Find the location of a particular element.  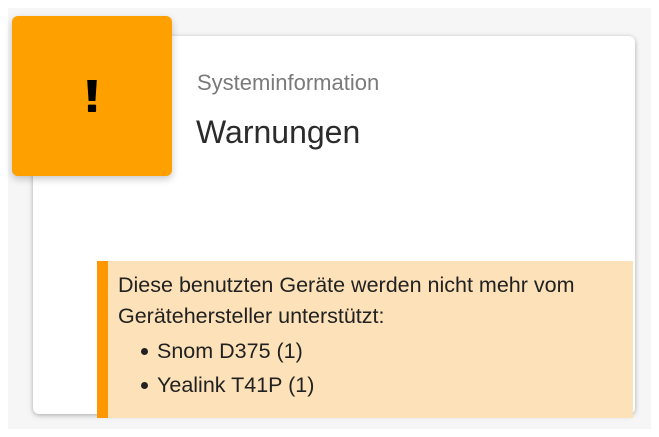

list-item: Yealink T41P (1) is located at coordinates (370, 385).